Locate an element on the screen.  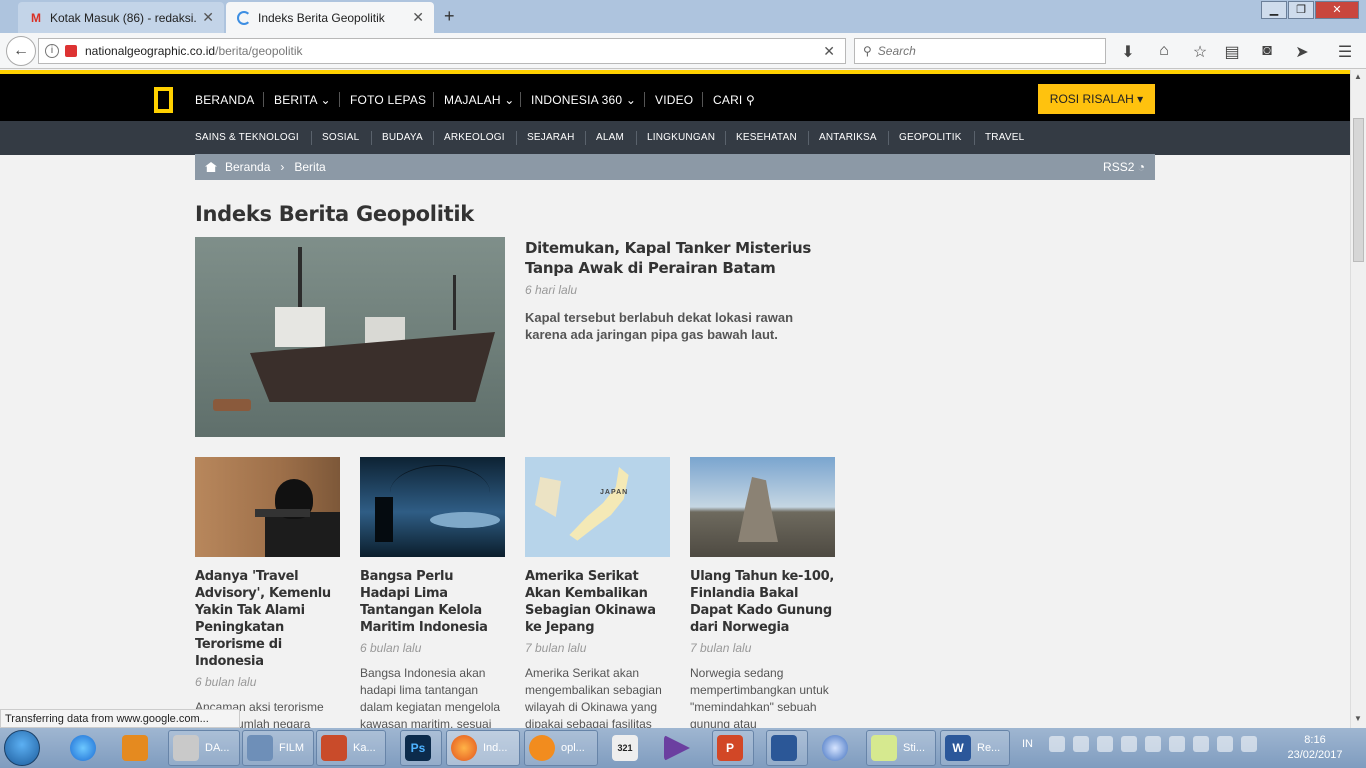
taskbar-visual-studio is located at coordinates (678, 748).